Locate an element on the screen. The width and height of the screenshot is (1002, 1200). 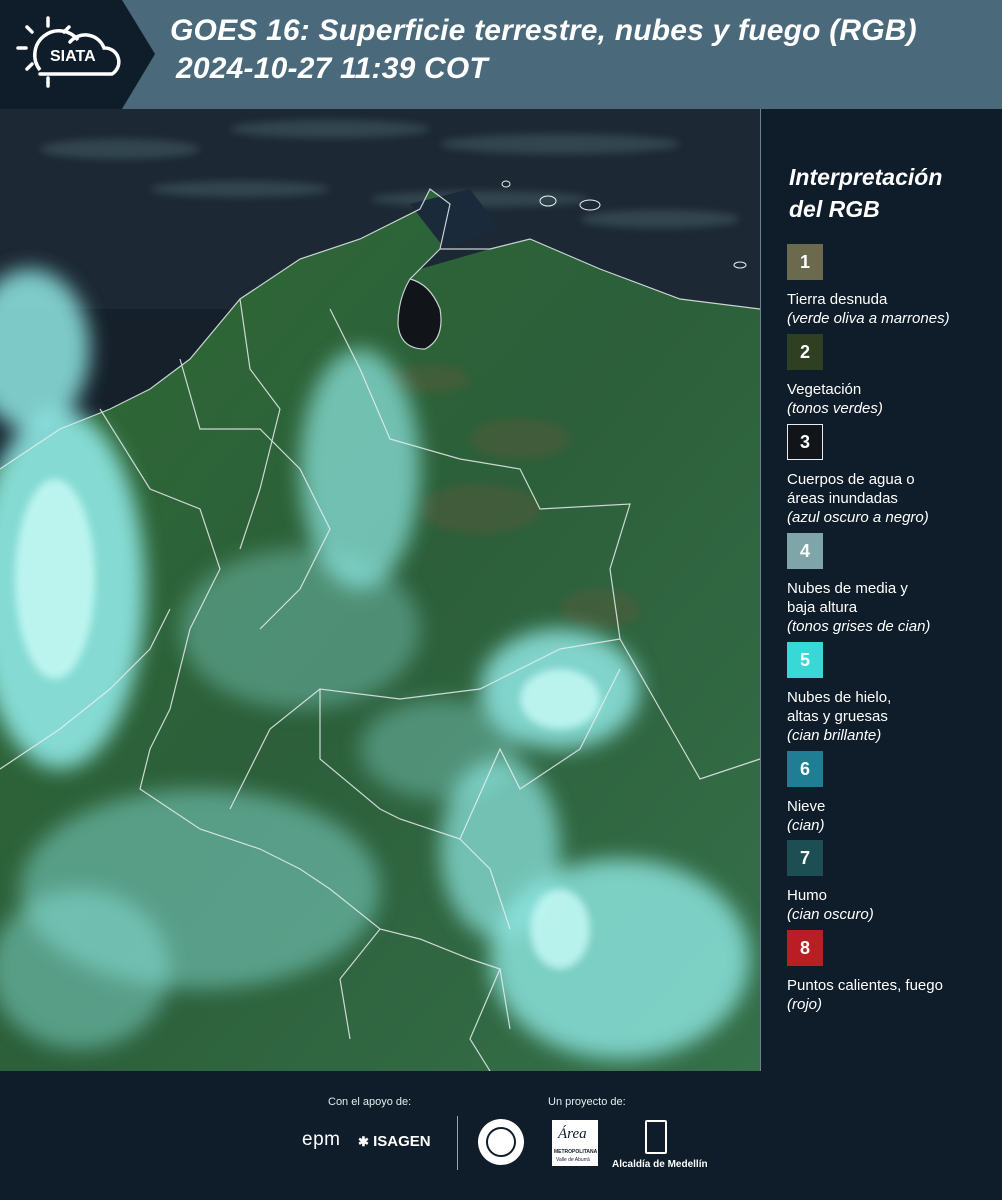
area-metropolitana-logo: Área METROPOLITANA Valle de Aburrá is located at coordinates (575, 1143).